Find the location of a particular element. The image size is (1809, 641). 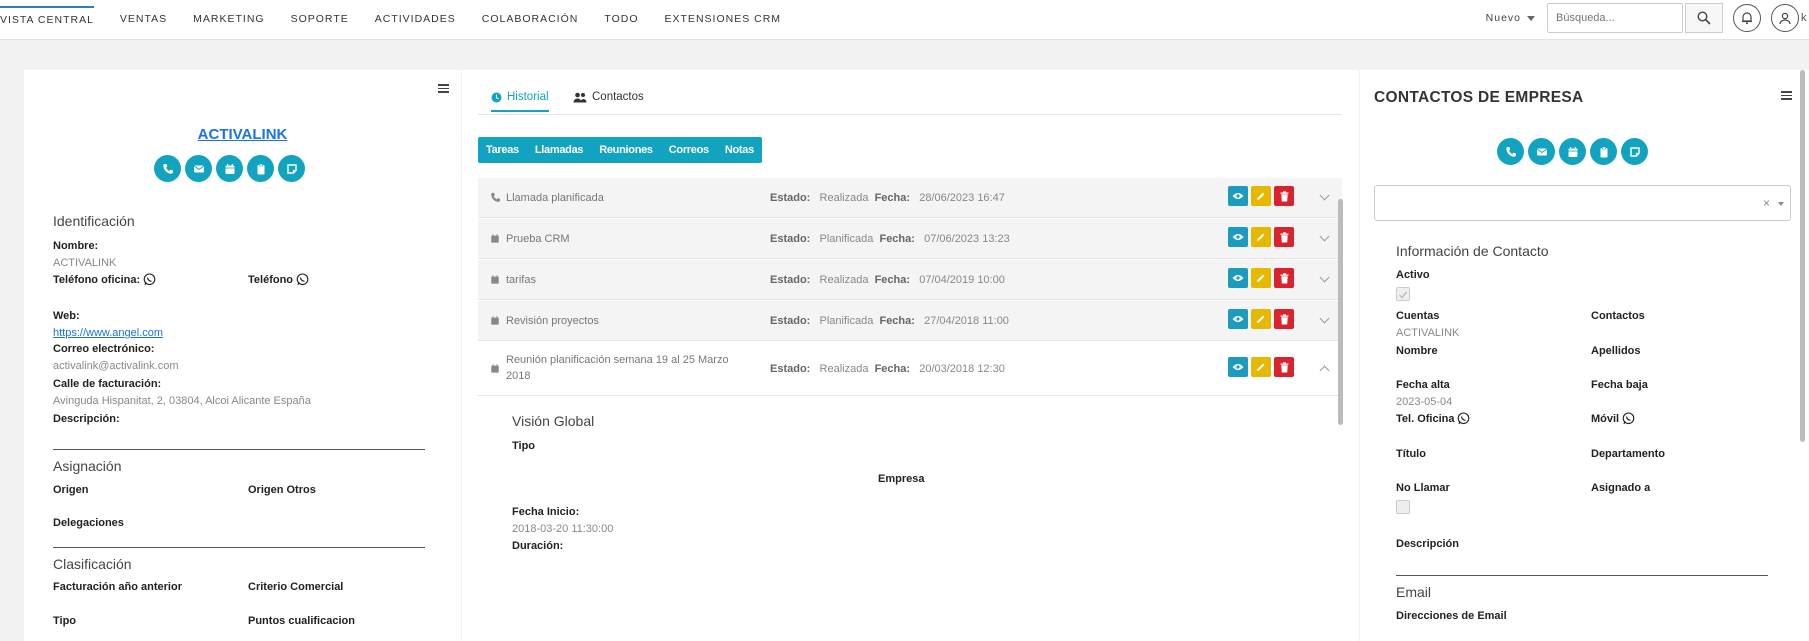

criterio-label: Criterio Comercial is located at coordinates (296, 587).